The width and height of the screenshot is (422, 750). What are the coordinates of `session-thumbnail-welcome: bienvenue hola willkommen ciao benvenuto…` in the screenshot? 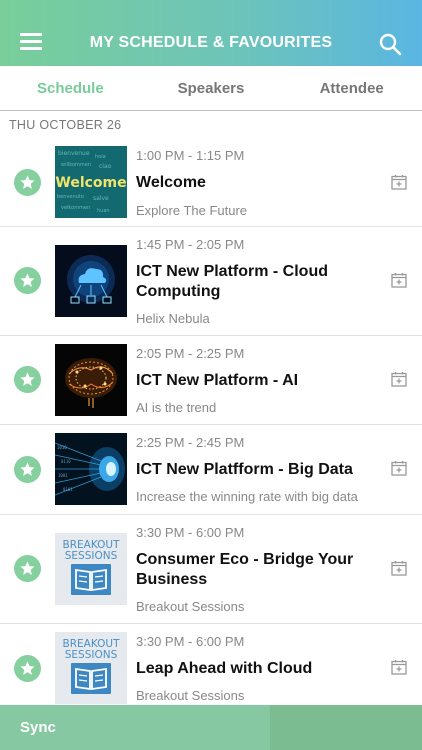 It's located at (91, 182).